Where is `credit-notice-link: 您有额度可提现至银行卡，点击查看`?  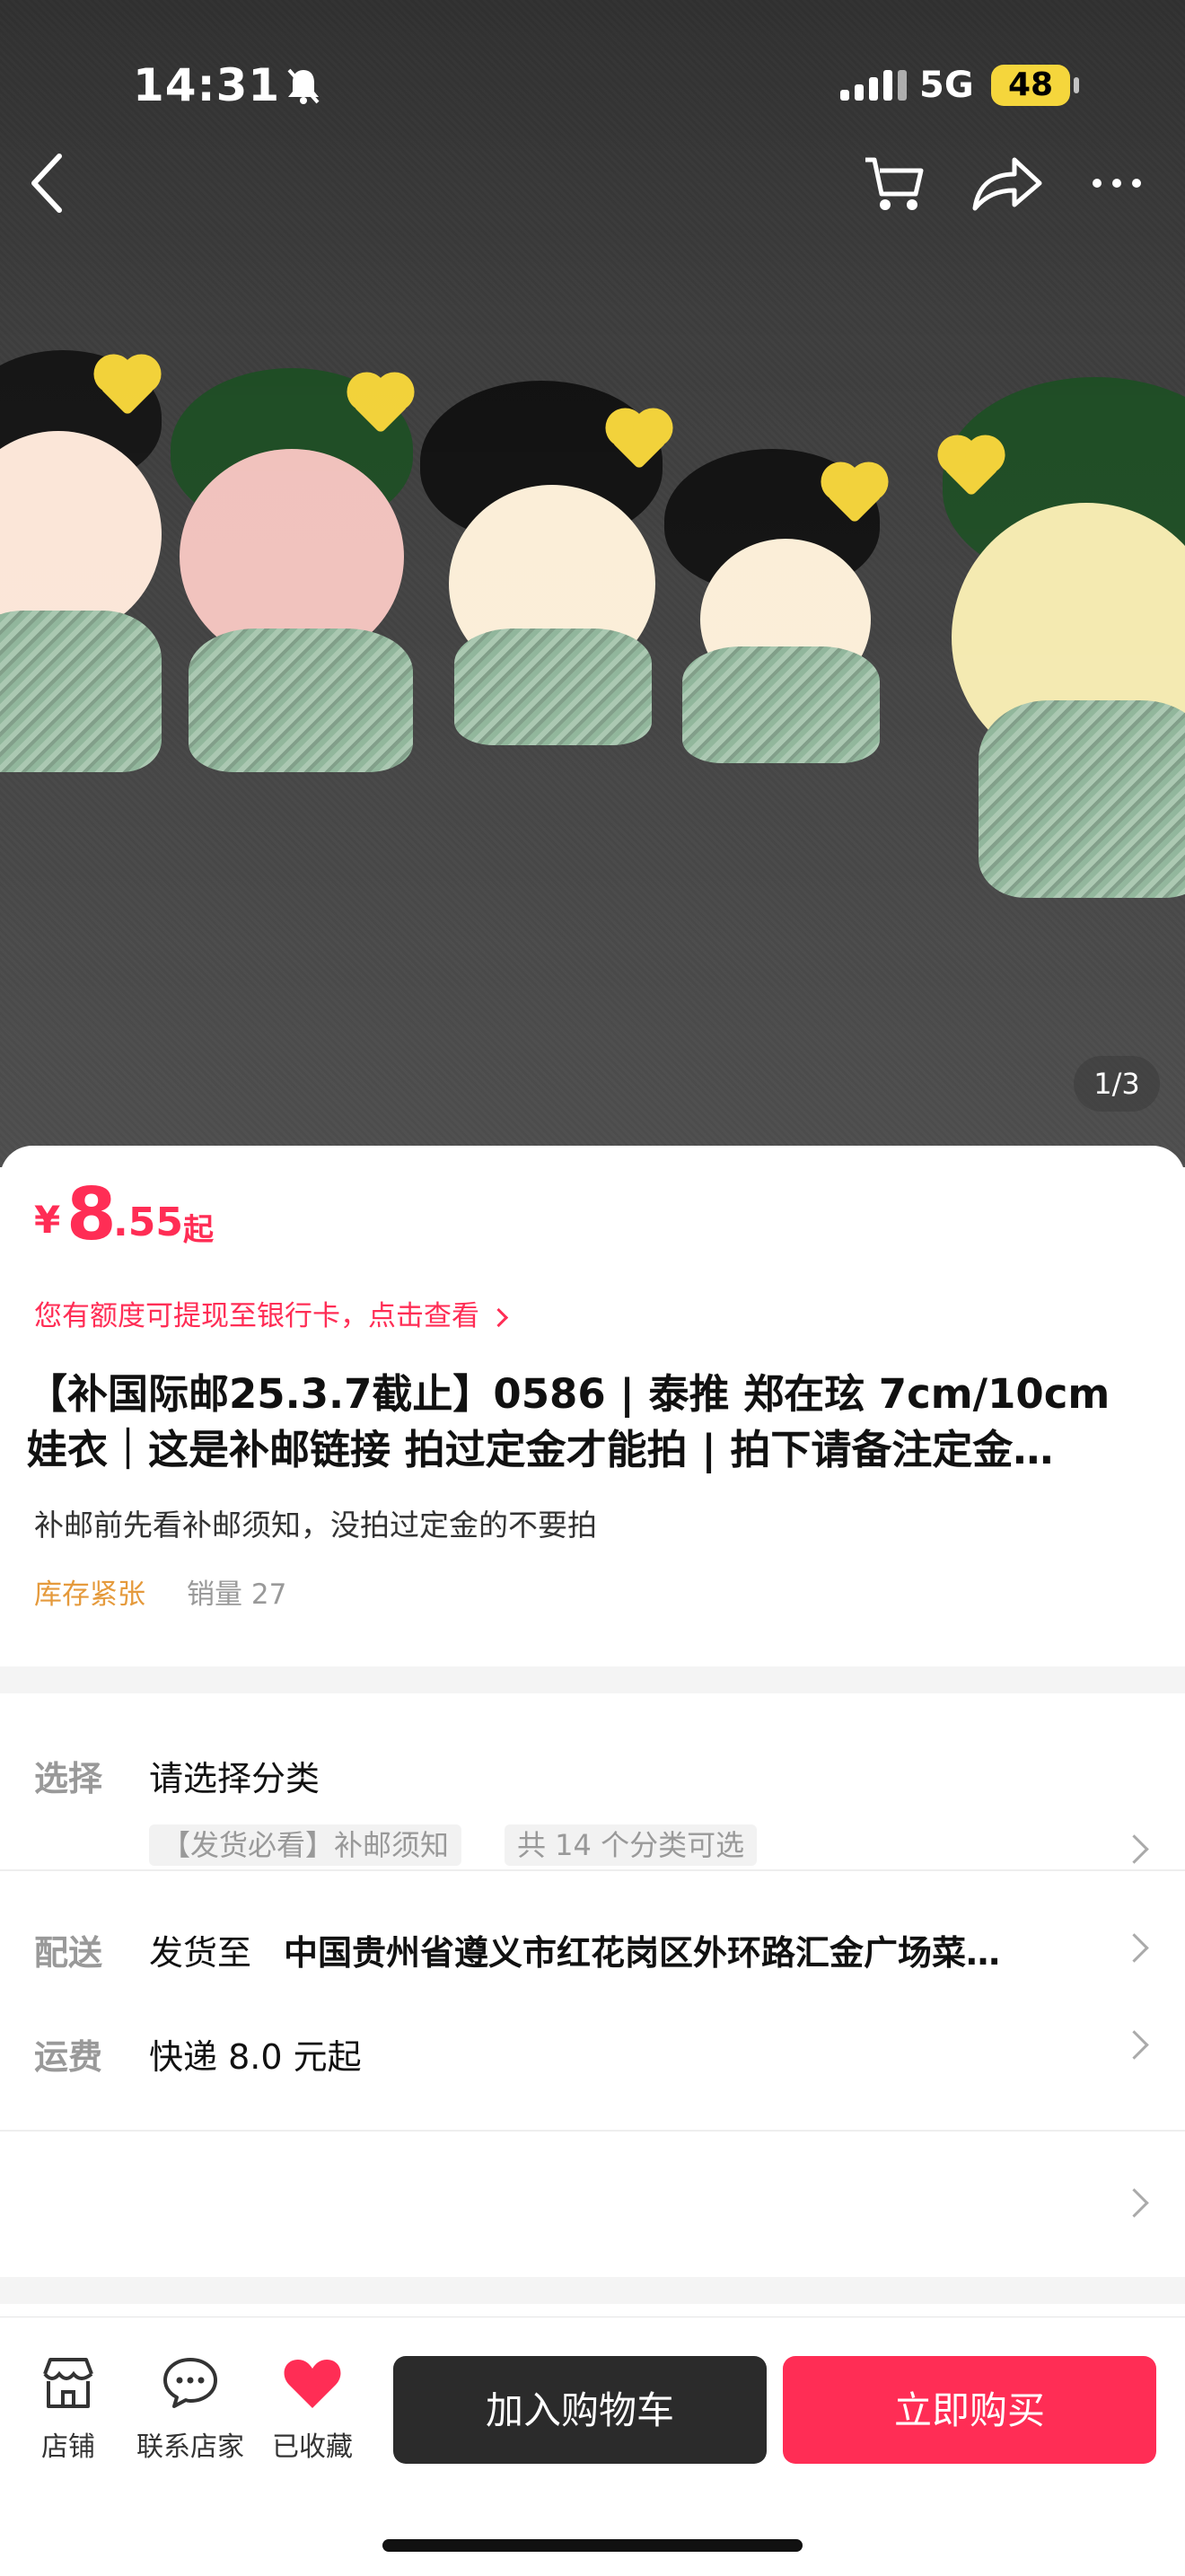 credit-notice-link: 您有额度可提现至银行卡，点击查看 is located at coordinates (271, 1313).